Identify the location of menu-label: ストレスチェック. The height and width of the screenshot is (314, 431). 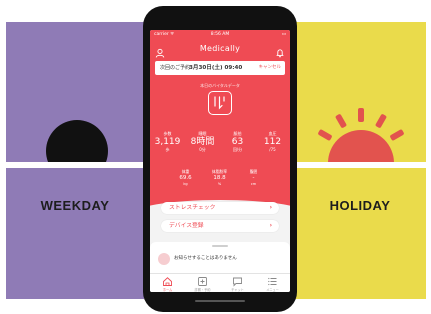
(192, 208).